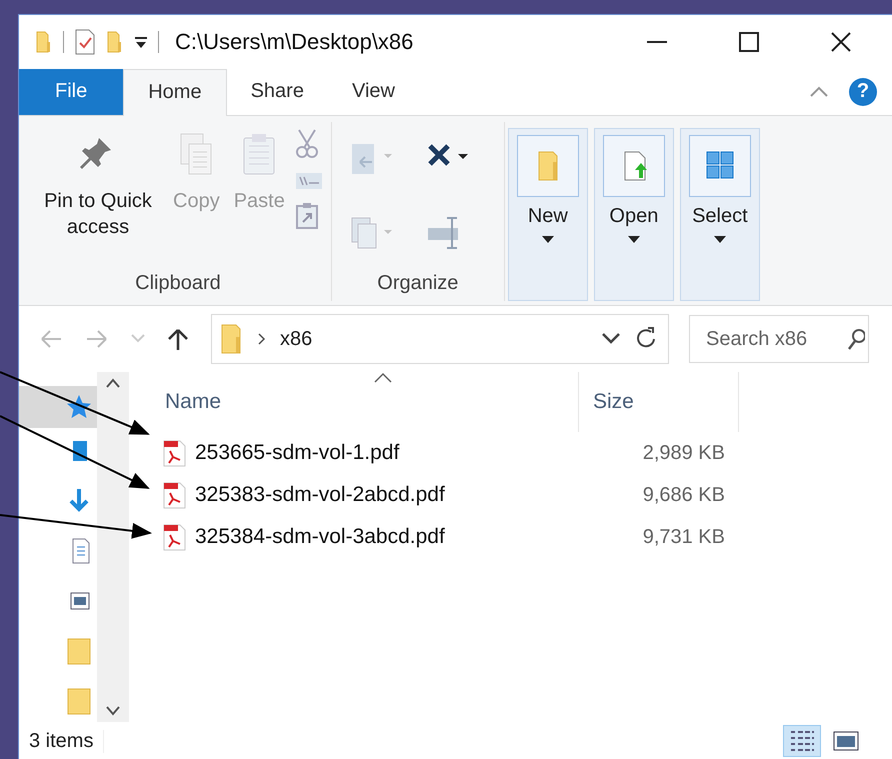 The width and height of the screenshot is (892, 759). I want to click on address-bar: x86, so click(440, 339).